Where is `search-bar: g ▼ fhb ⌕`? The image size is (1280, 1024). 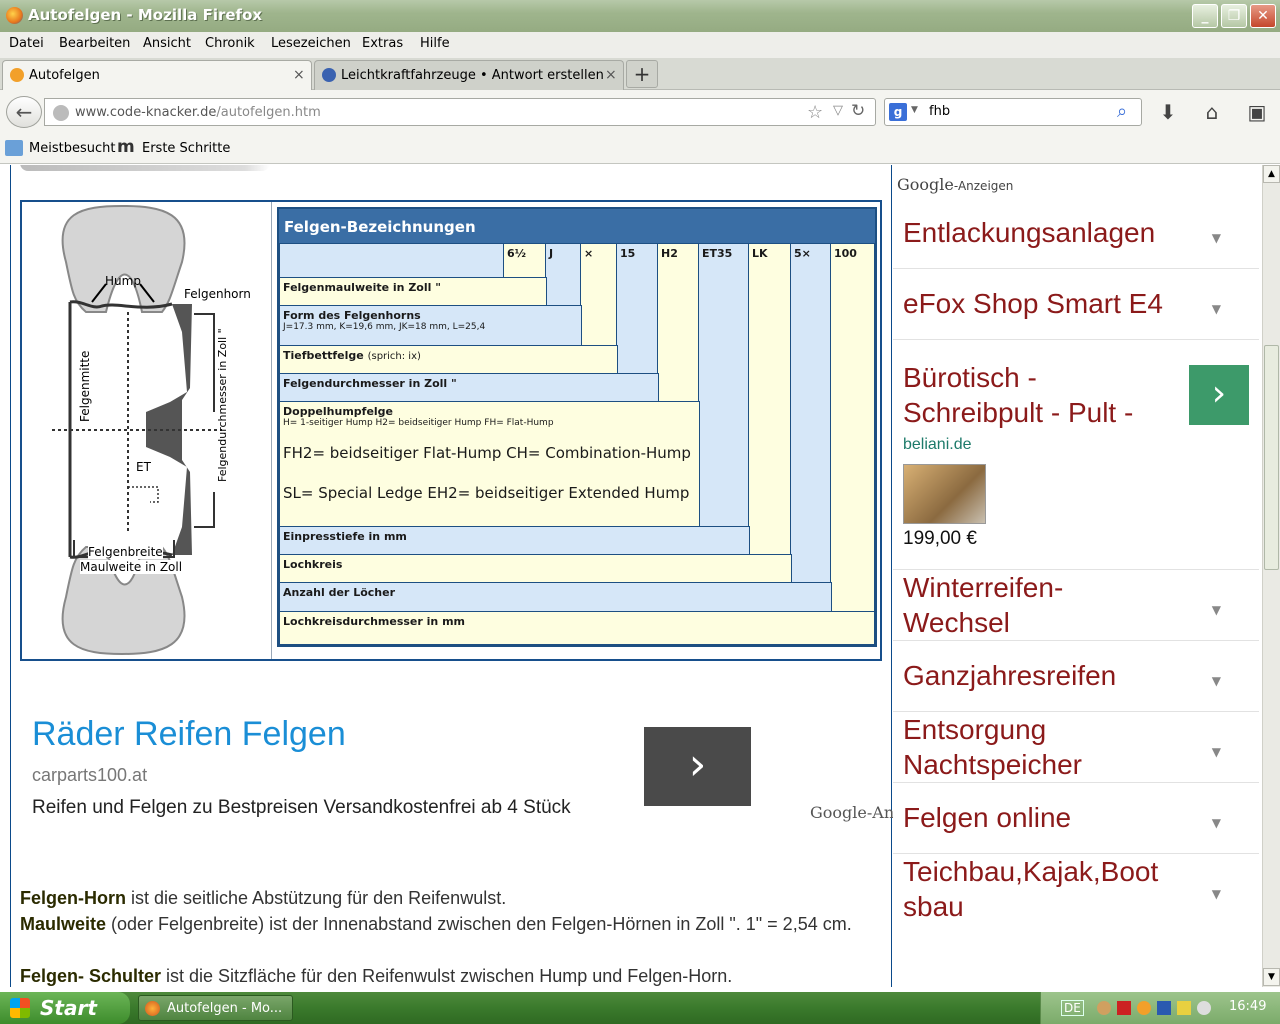 search-bar: g ▼ fhb ⌕ is located at coordinates (1013, 112).